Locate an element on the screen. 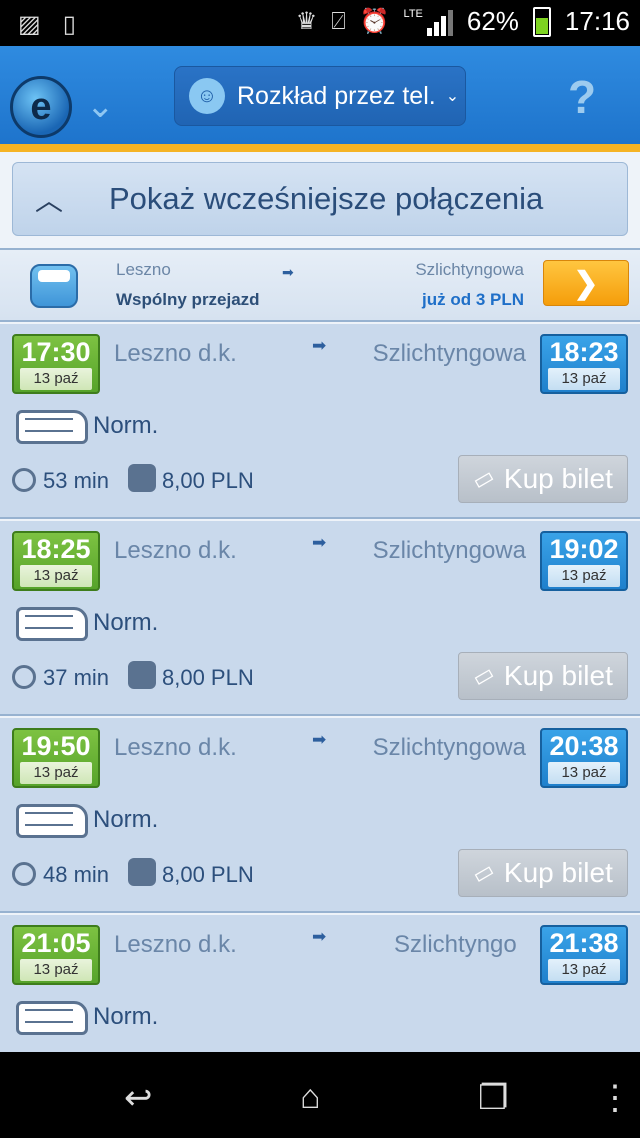  more-icon: ⋮ is located at coordinates (615, 1098).